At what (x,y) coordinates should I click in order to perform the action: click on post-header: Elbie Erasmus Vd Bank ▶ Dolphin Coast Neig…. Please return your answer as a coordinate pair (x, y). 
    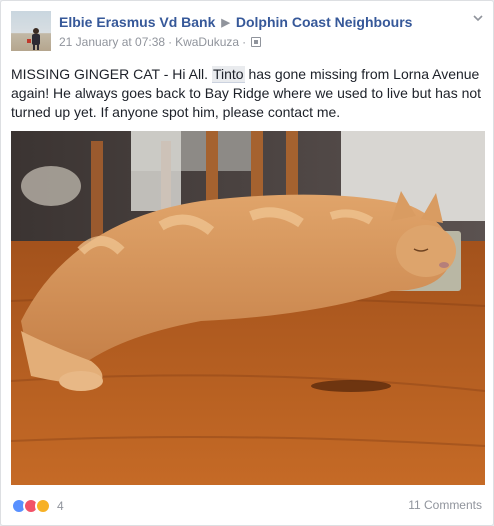
    Looking at the image, I should click on (248, 33).